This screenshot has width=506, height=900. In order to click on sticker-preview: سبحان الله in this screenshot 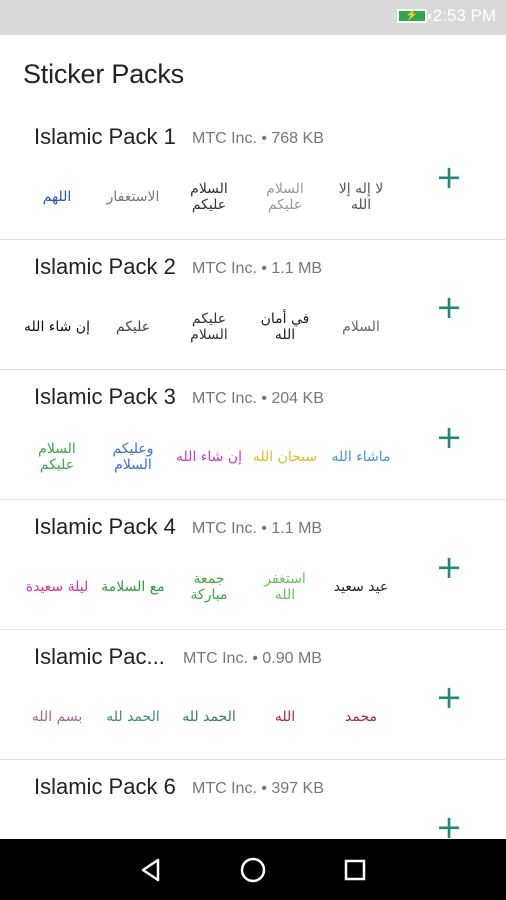, I will do `click(285, 457)`.